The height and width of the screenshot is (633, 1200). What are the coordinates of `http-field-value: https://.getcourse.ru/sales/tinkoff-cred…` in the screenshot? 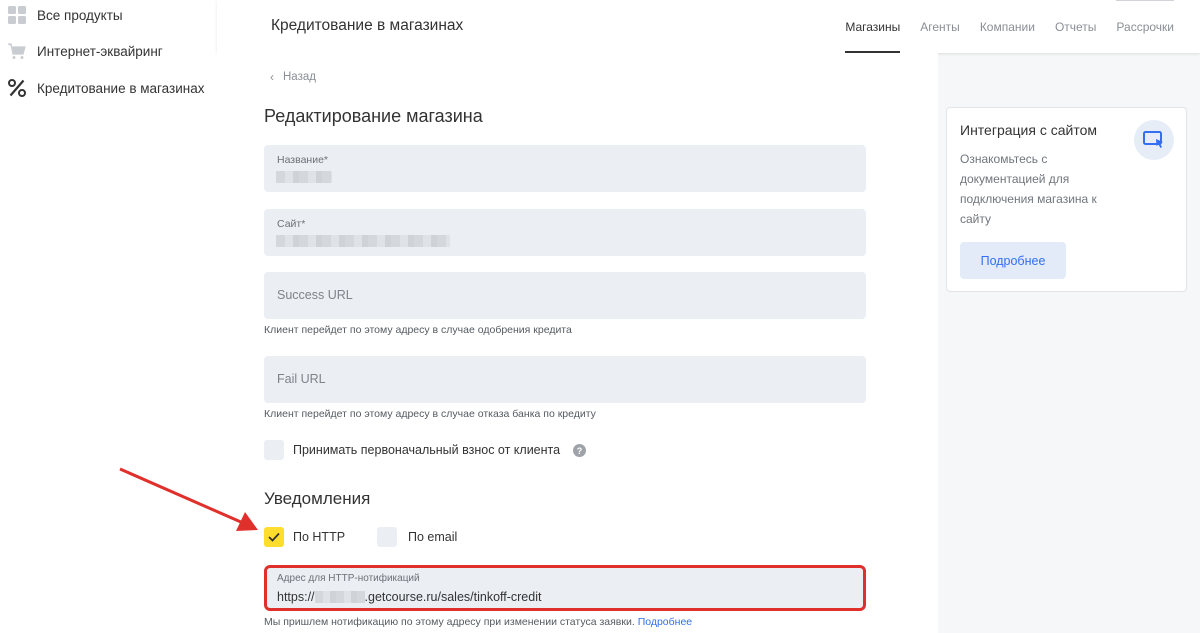 It's located at (409, 597).